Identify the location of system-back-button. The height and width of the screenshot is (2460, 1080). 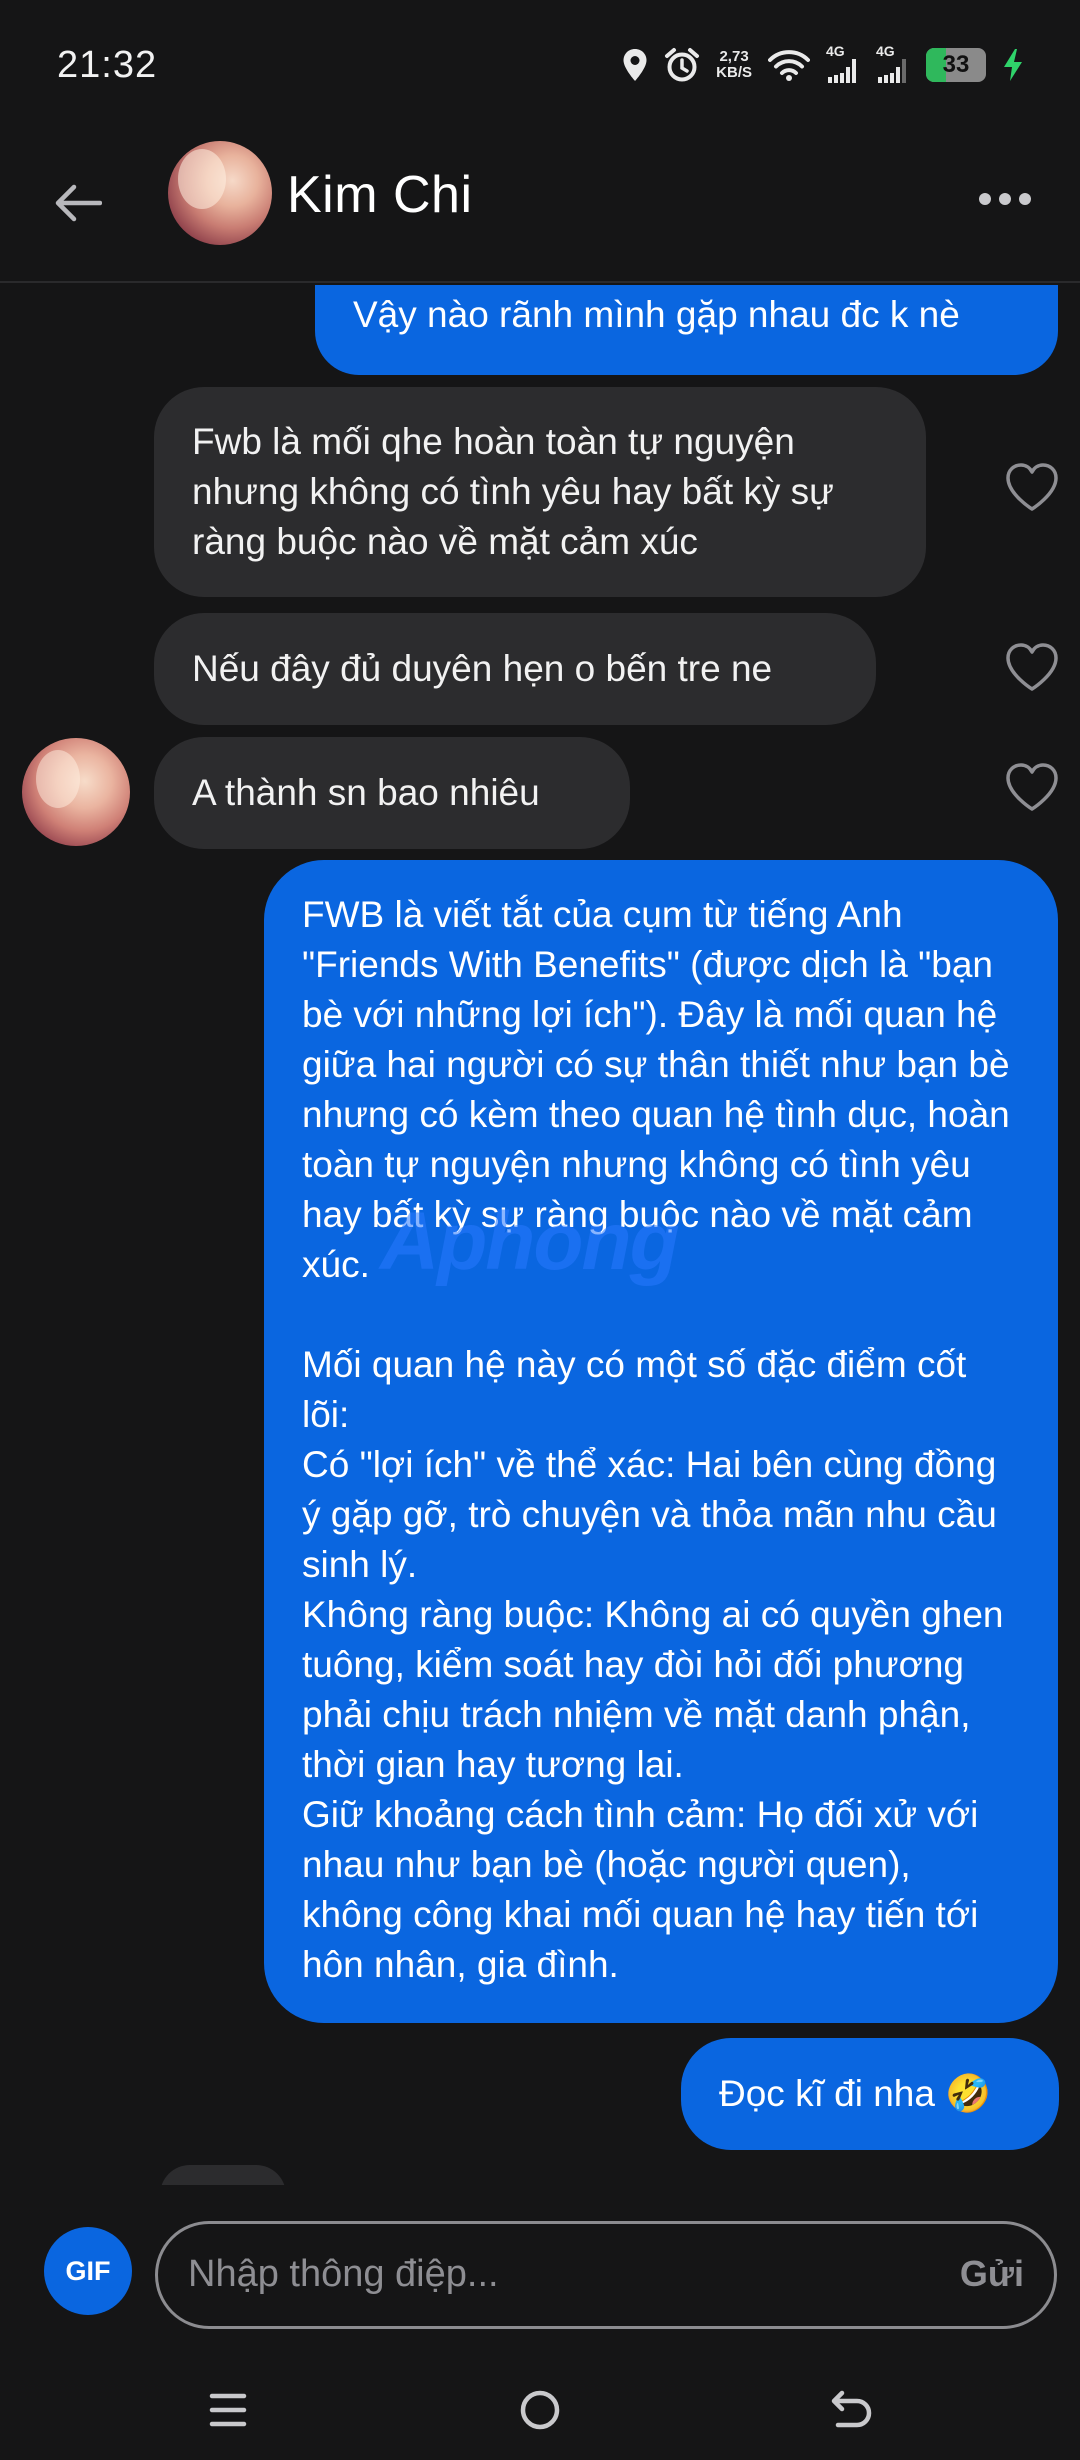
(852, 2410).